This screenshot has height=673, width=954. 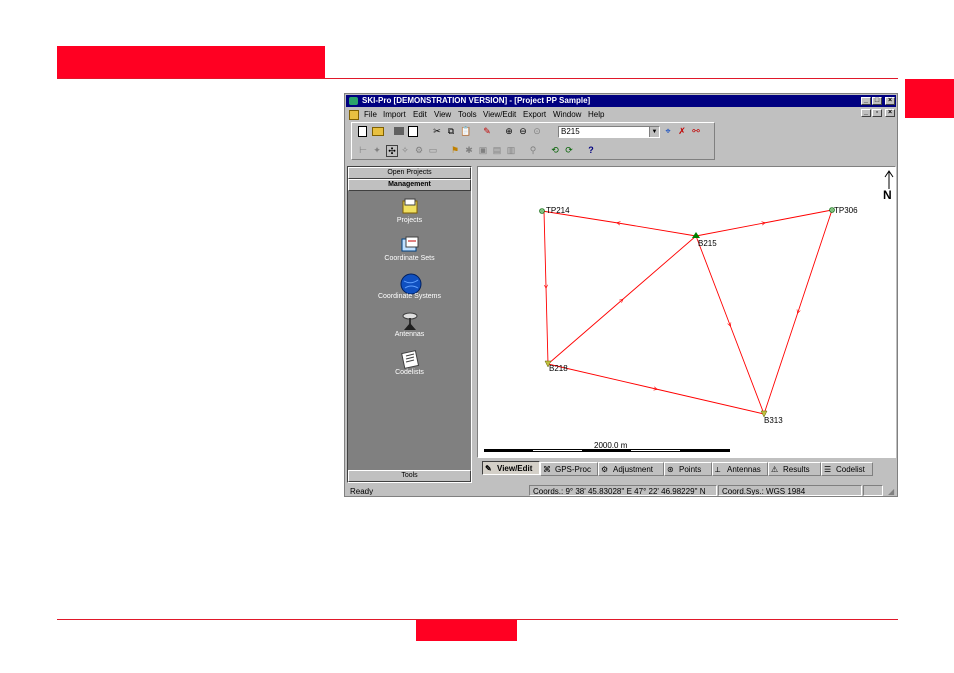 I want to click on document-icon, so click(x=354, y=115).